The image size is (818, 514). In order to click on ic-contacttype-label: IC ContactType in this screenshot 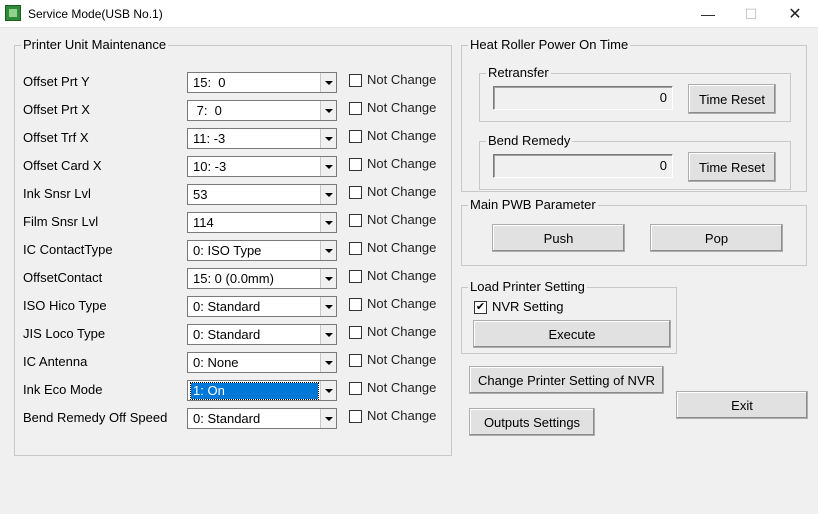, I will do `click(68, 249)`.